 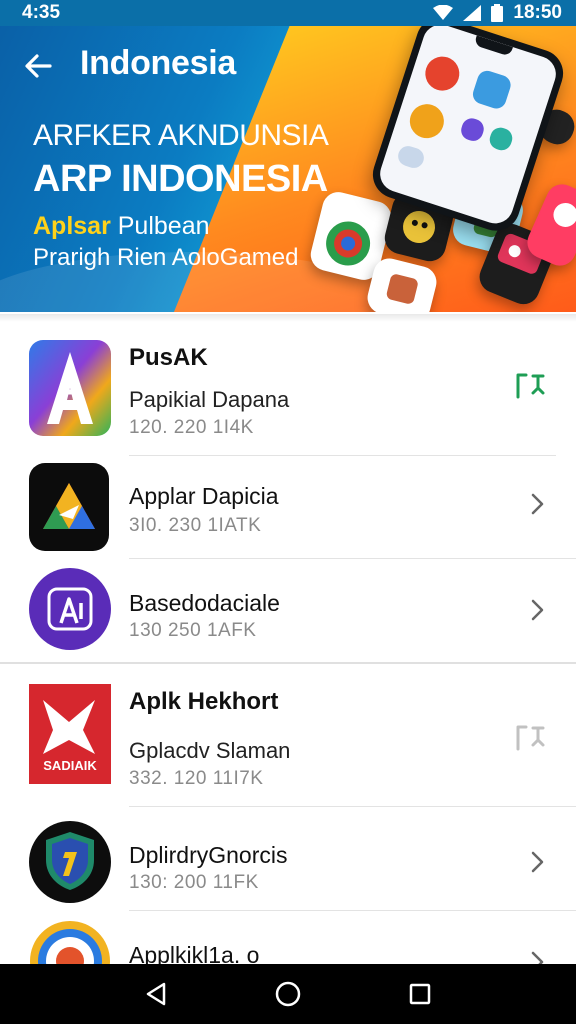 I want to click on list-item-meta: 130: 200 11FK, so click(x=194, y=882).